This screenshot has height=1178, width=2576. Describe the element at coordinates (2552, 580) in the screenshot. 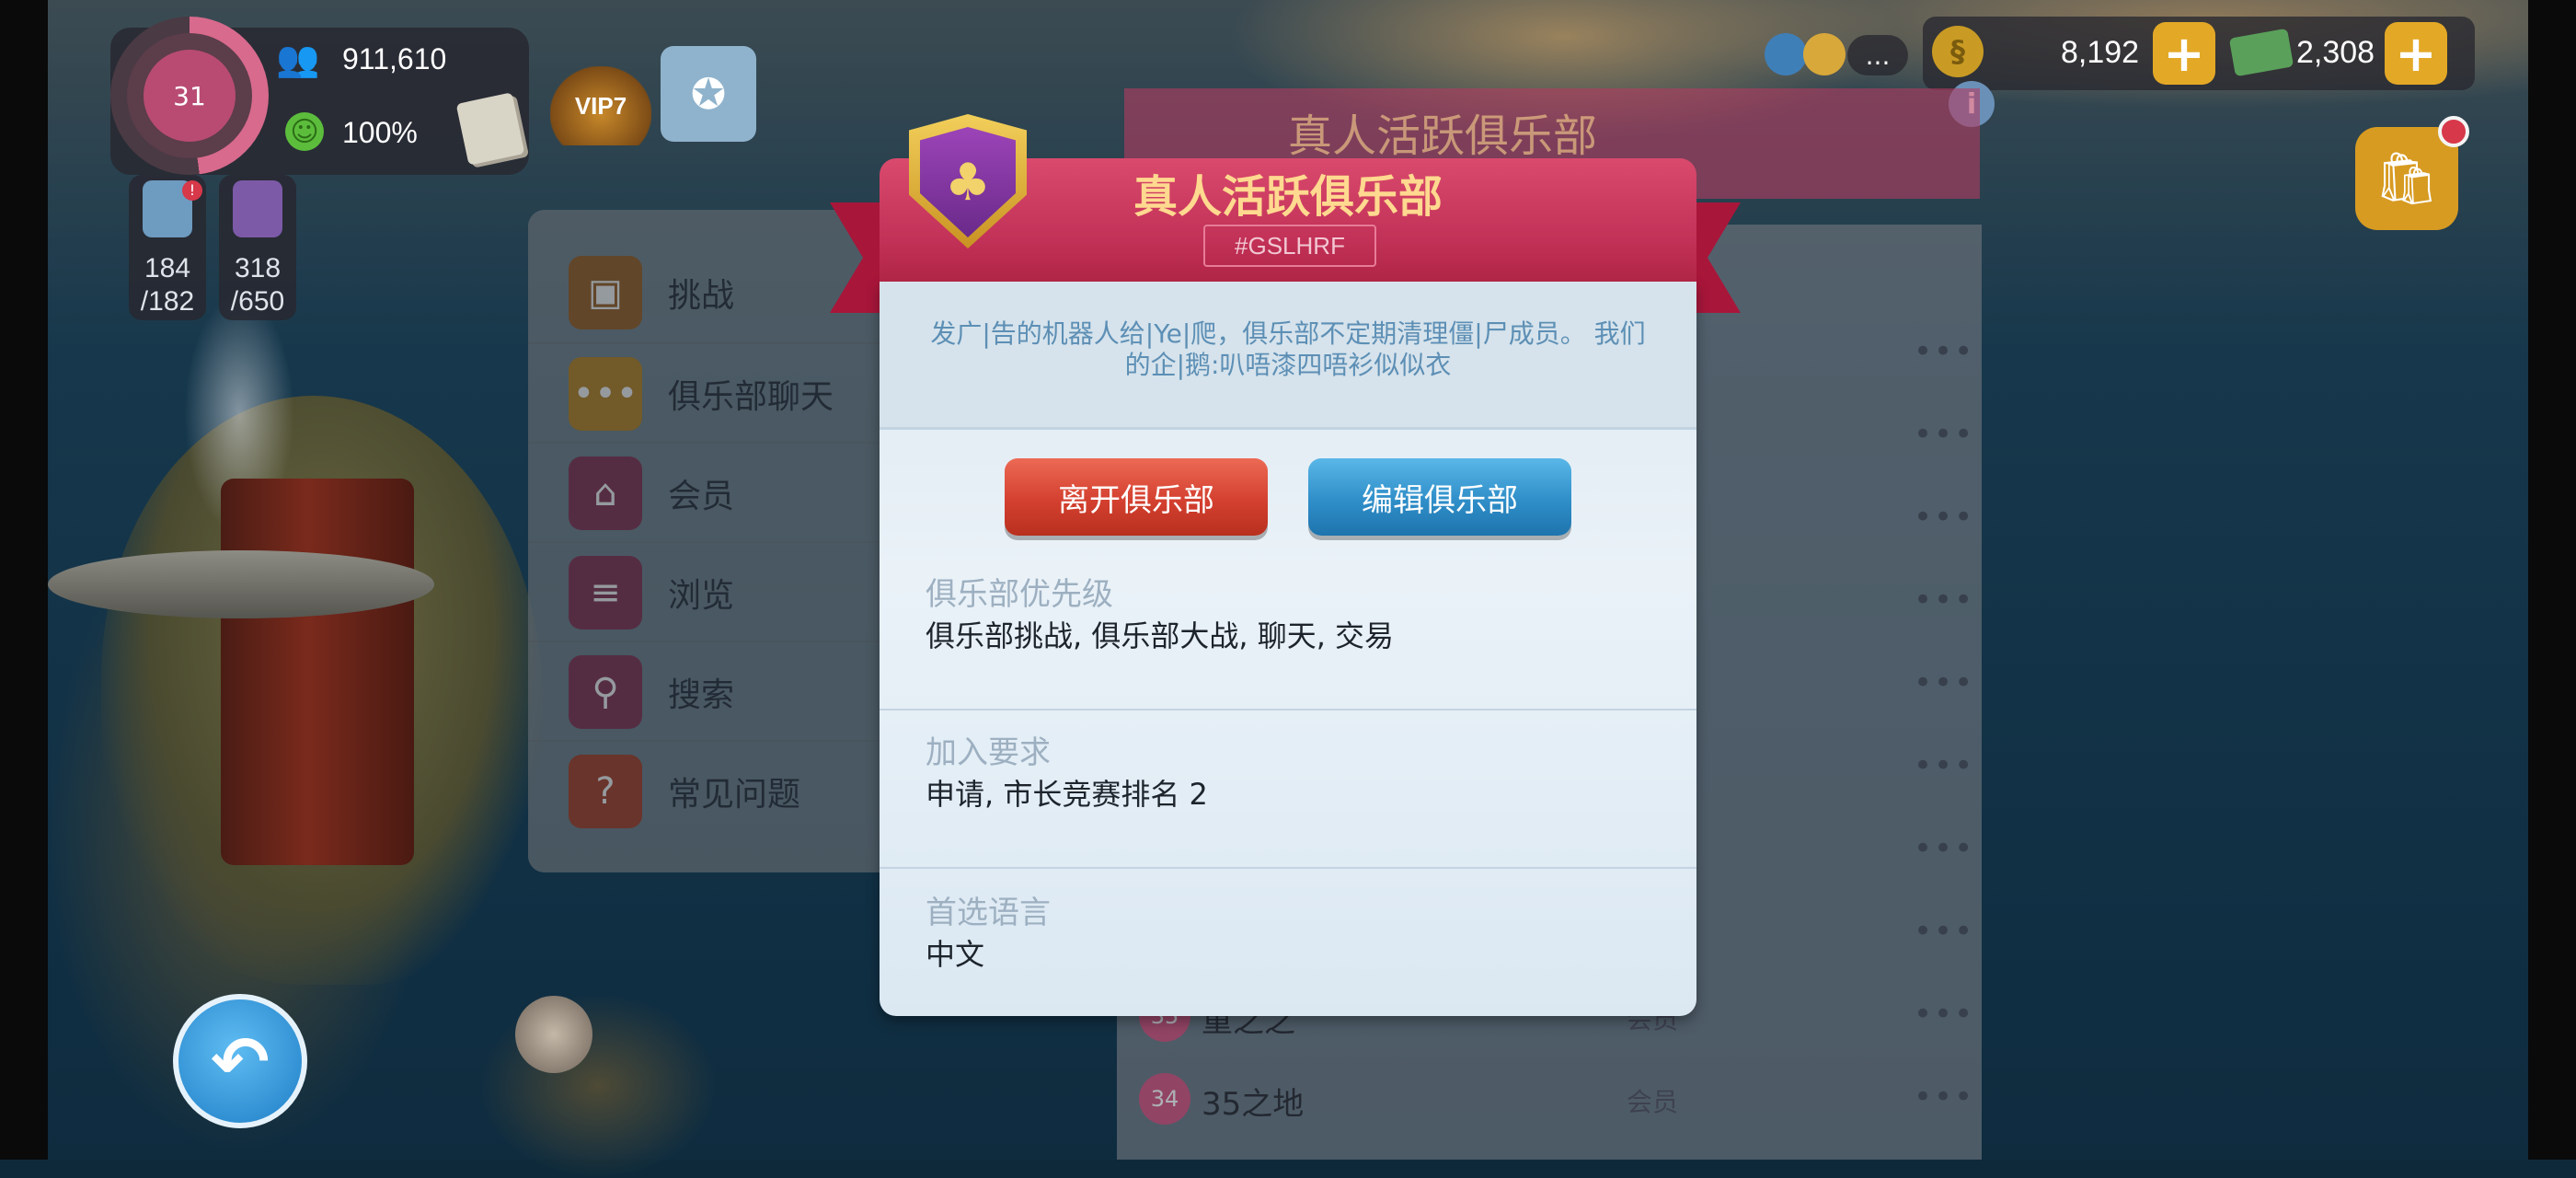

I see `right-letterbox` at that location.